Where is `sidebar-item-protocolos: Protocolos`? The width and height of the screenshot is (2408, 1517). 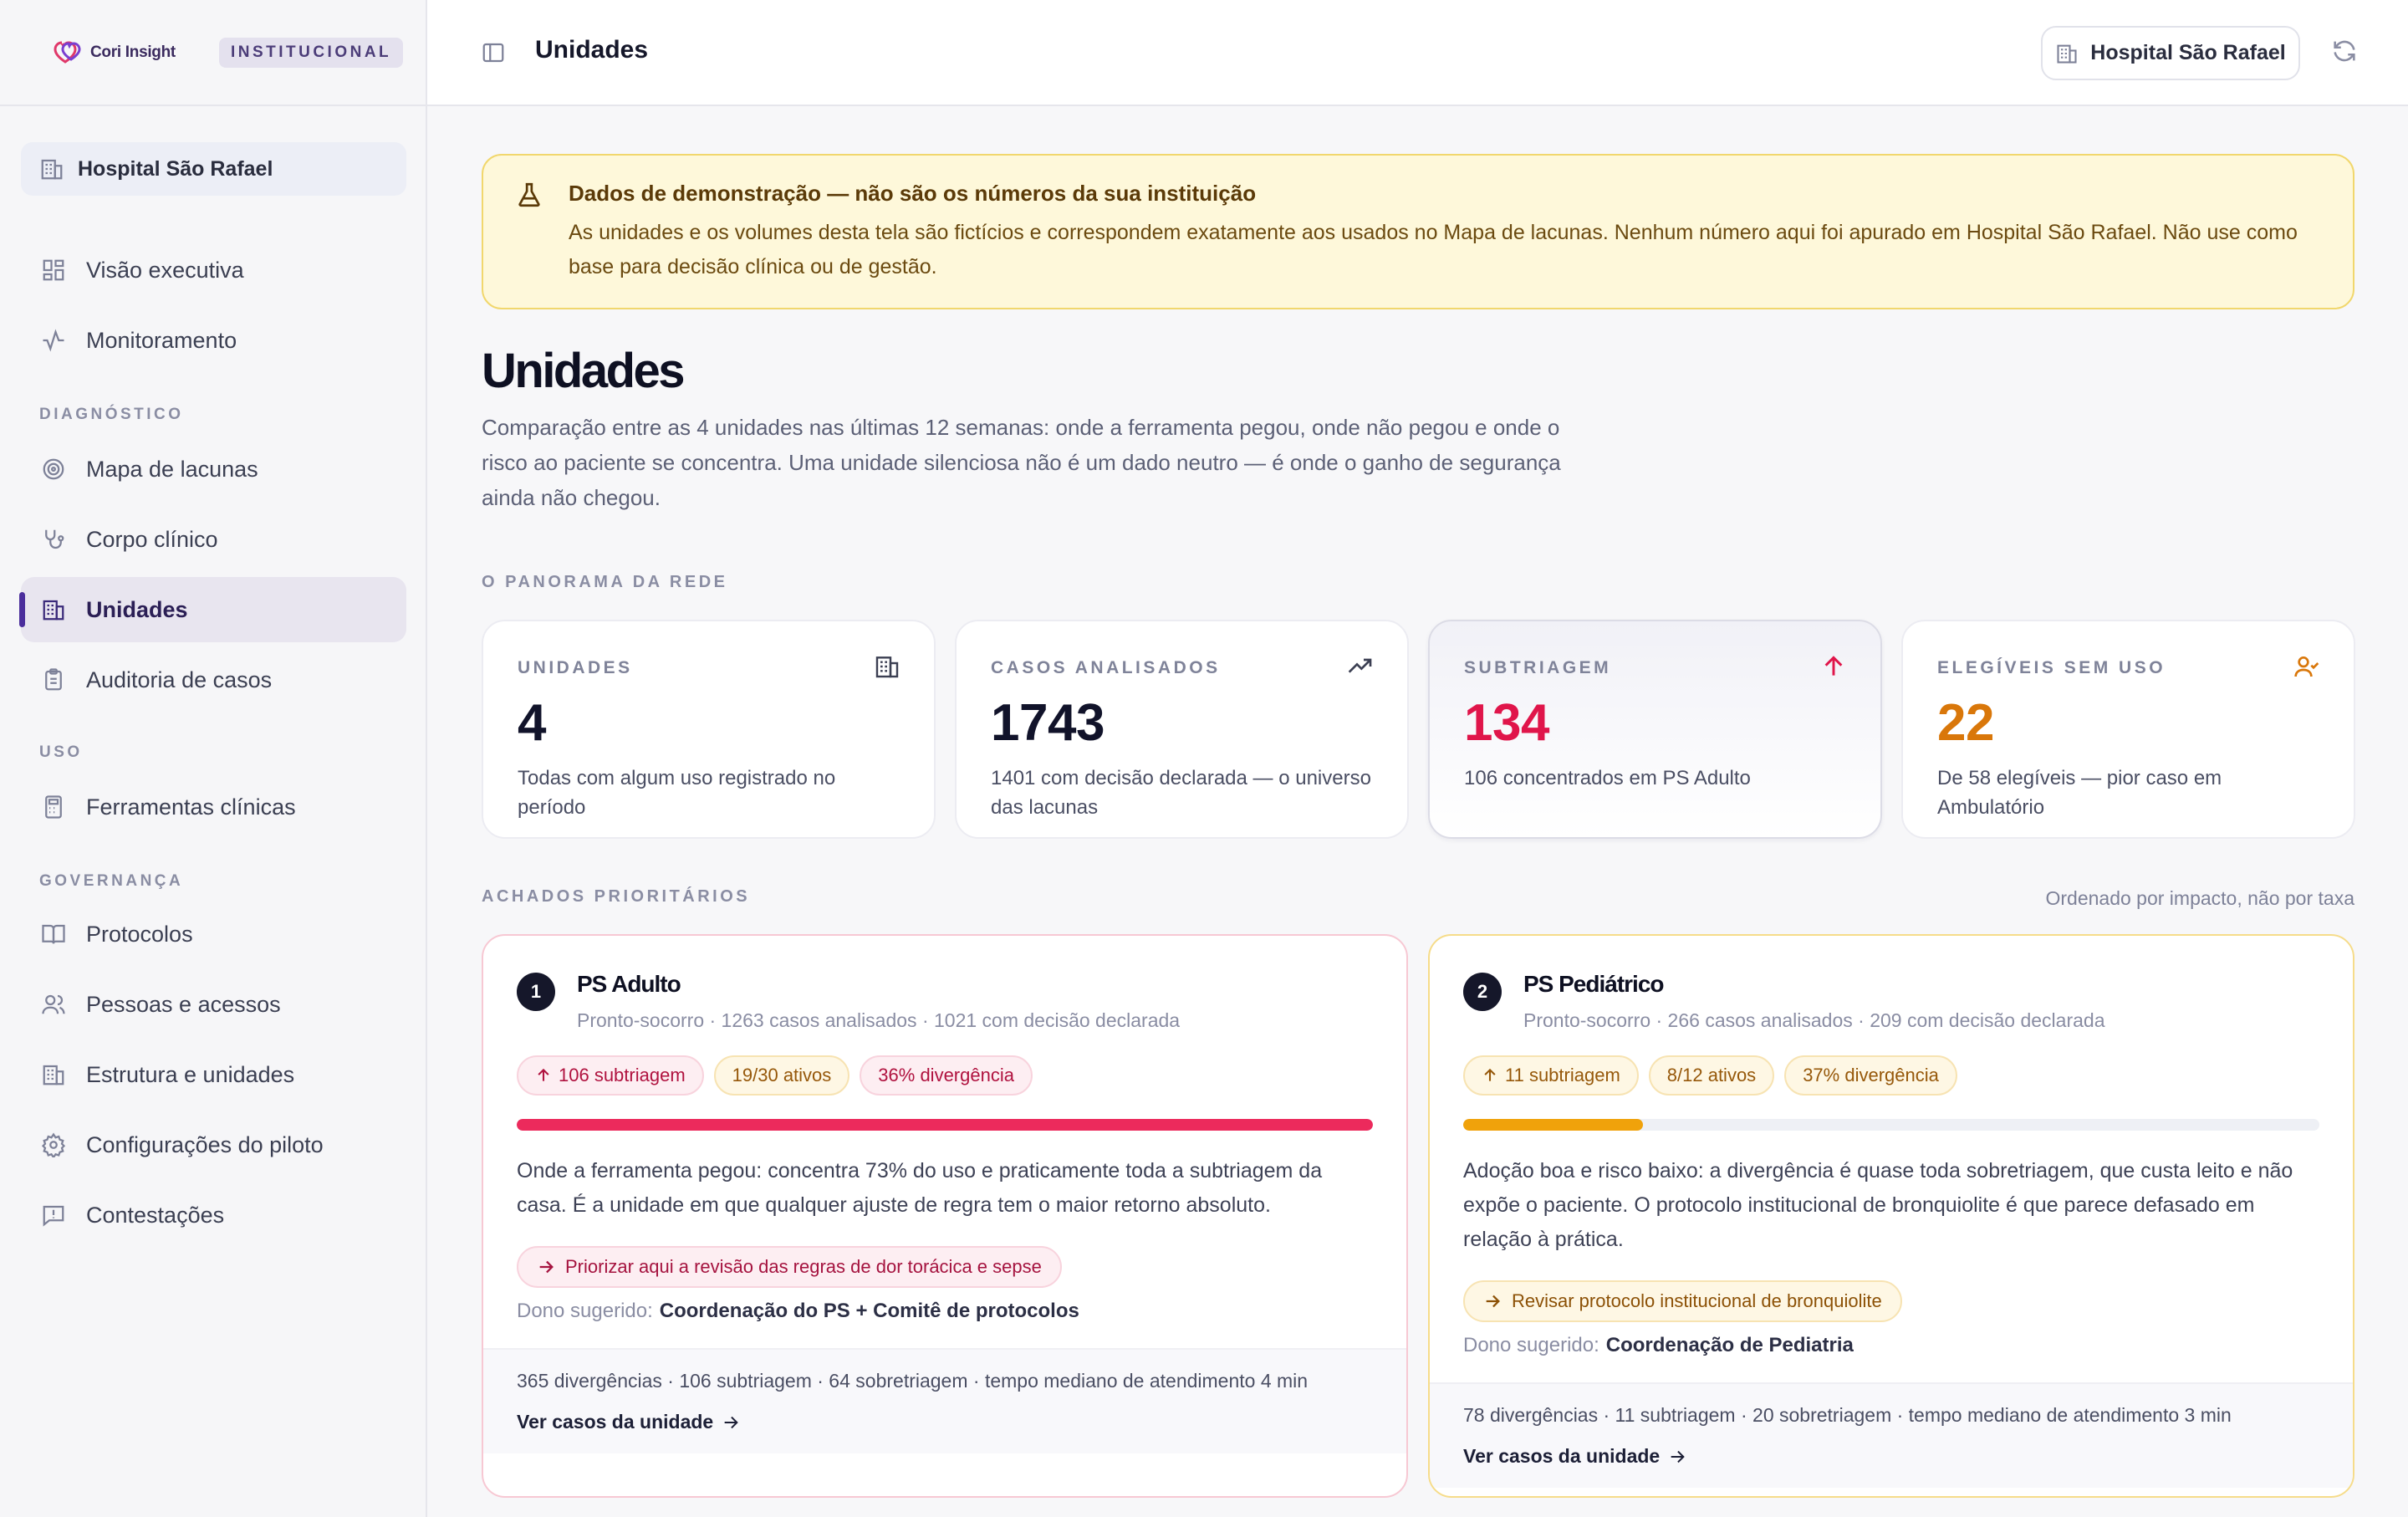 sidebar-item-protocolos: Protocolos is located at coordinates (213, 934).